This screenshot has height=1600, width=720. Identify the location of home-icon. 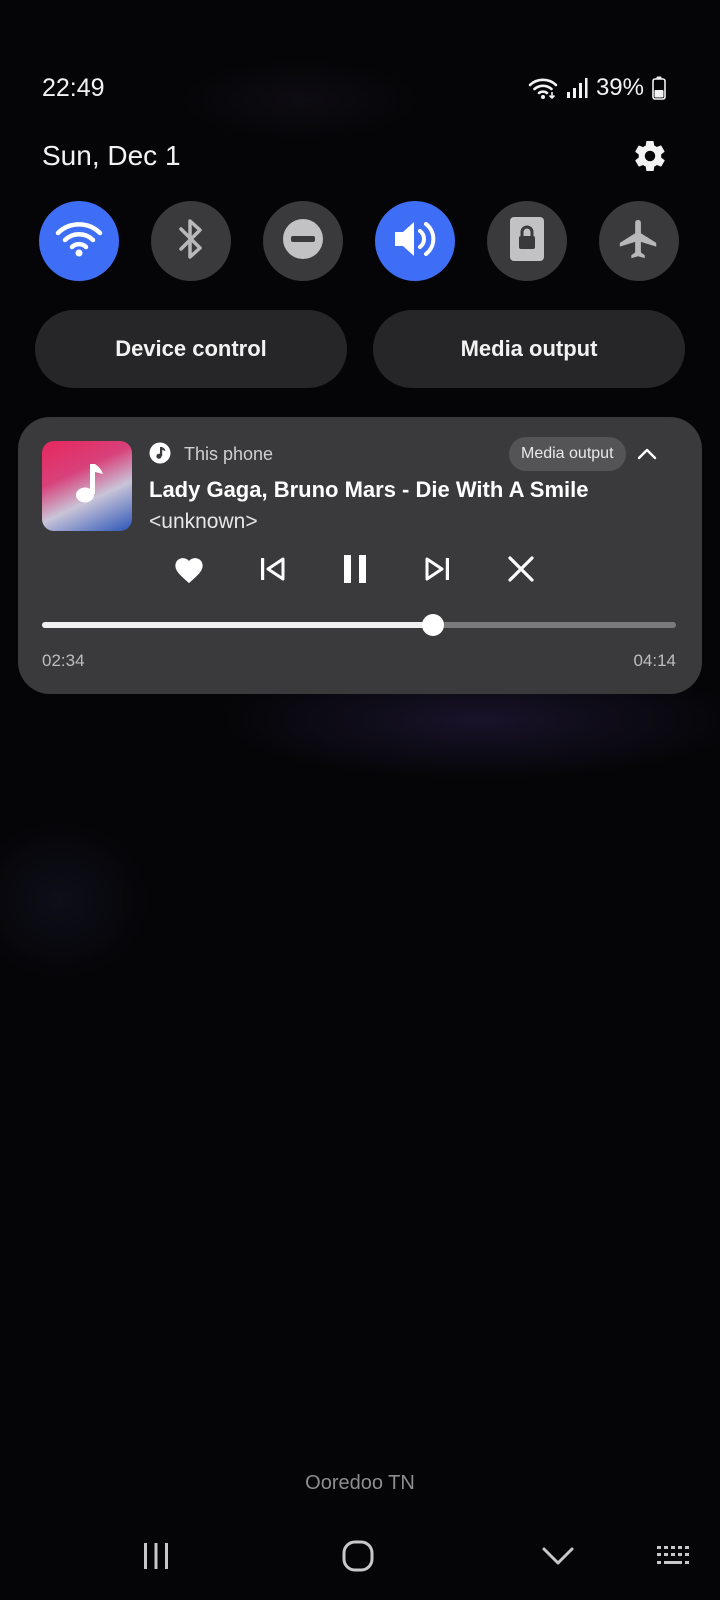
(358, 1558).